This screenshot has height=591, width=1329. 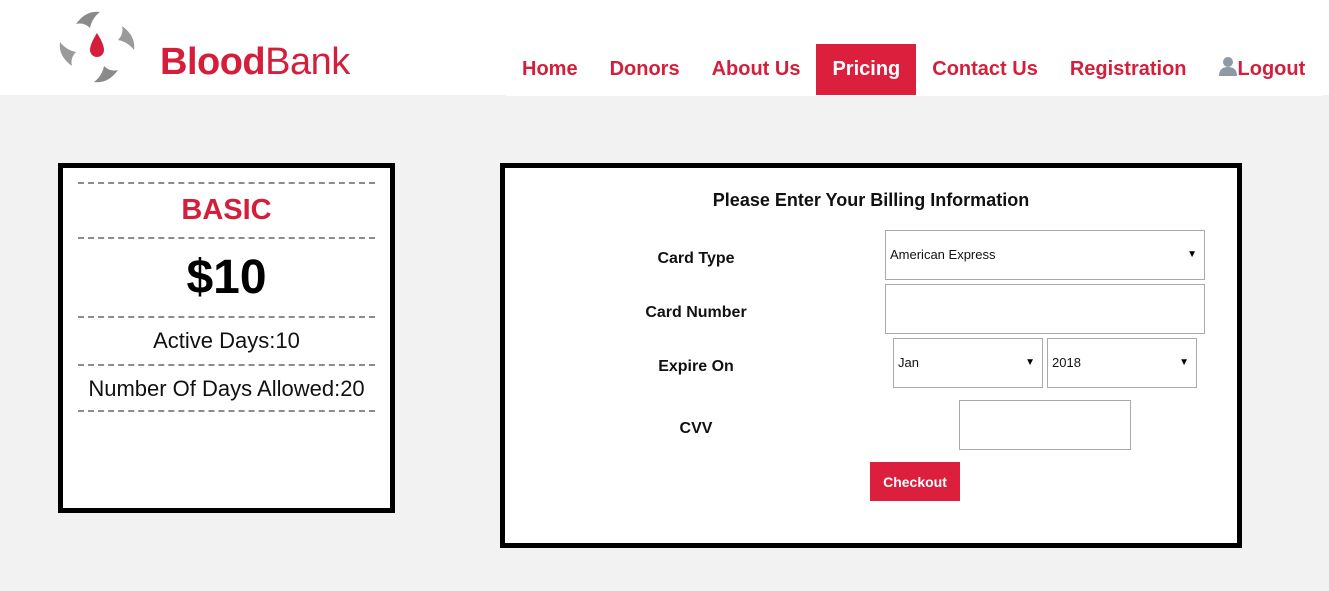 I want to click on expire-on-label: Expire On, so click(x=696, y=366).